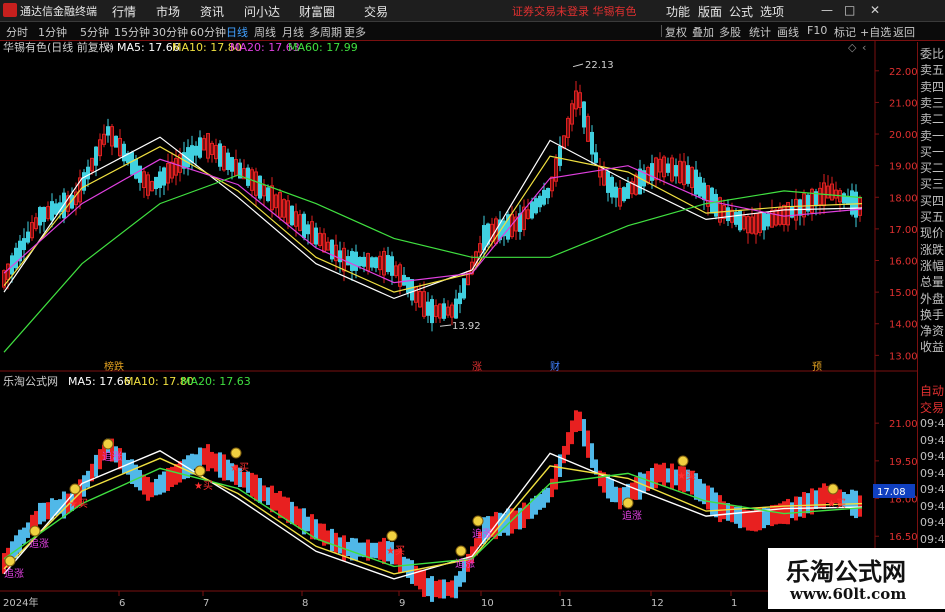  I want to click on event-label: 涨, so click(477, 367).